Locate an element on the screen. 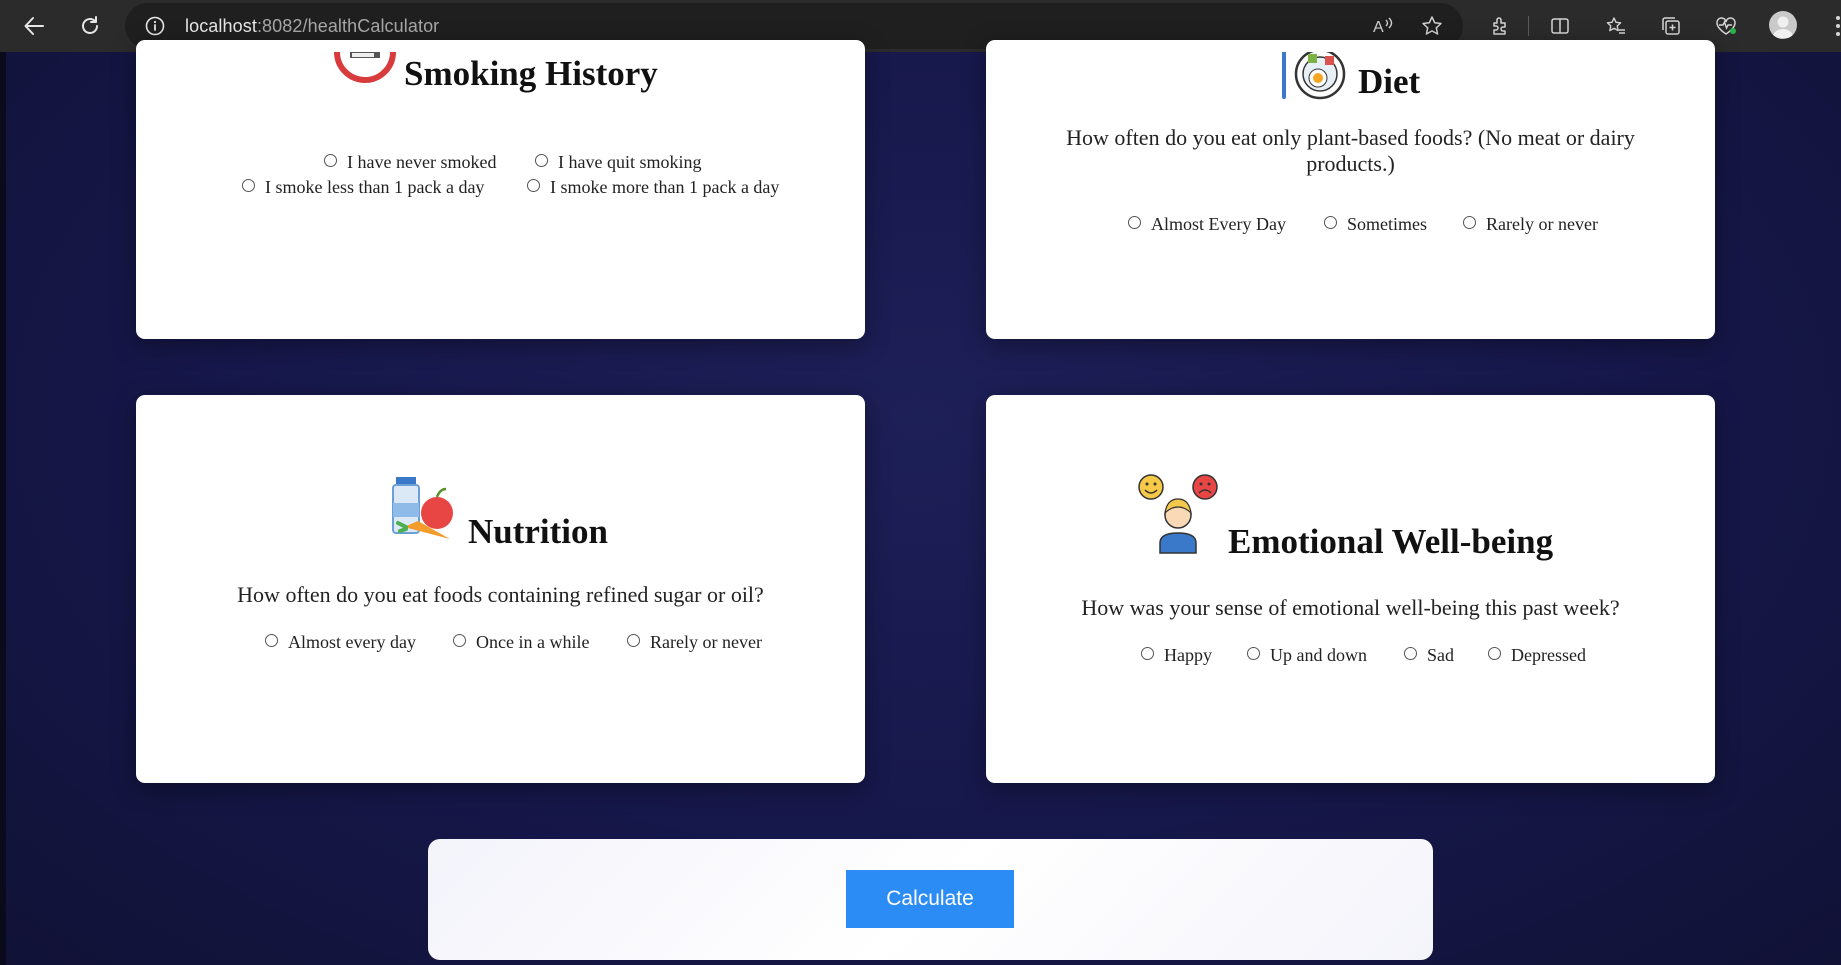 The width and height of the screenshot is (1841, 965). toolbar-separator is located at coordinates (1528, 26).